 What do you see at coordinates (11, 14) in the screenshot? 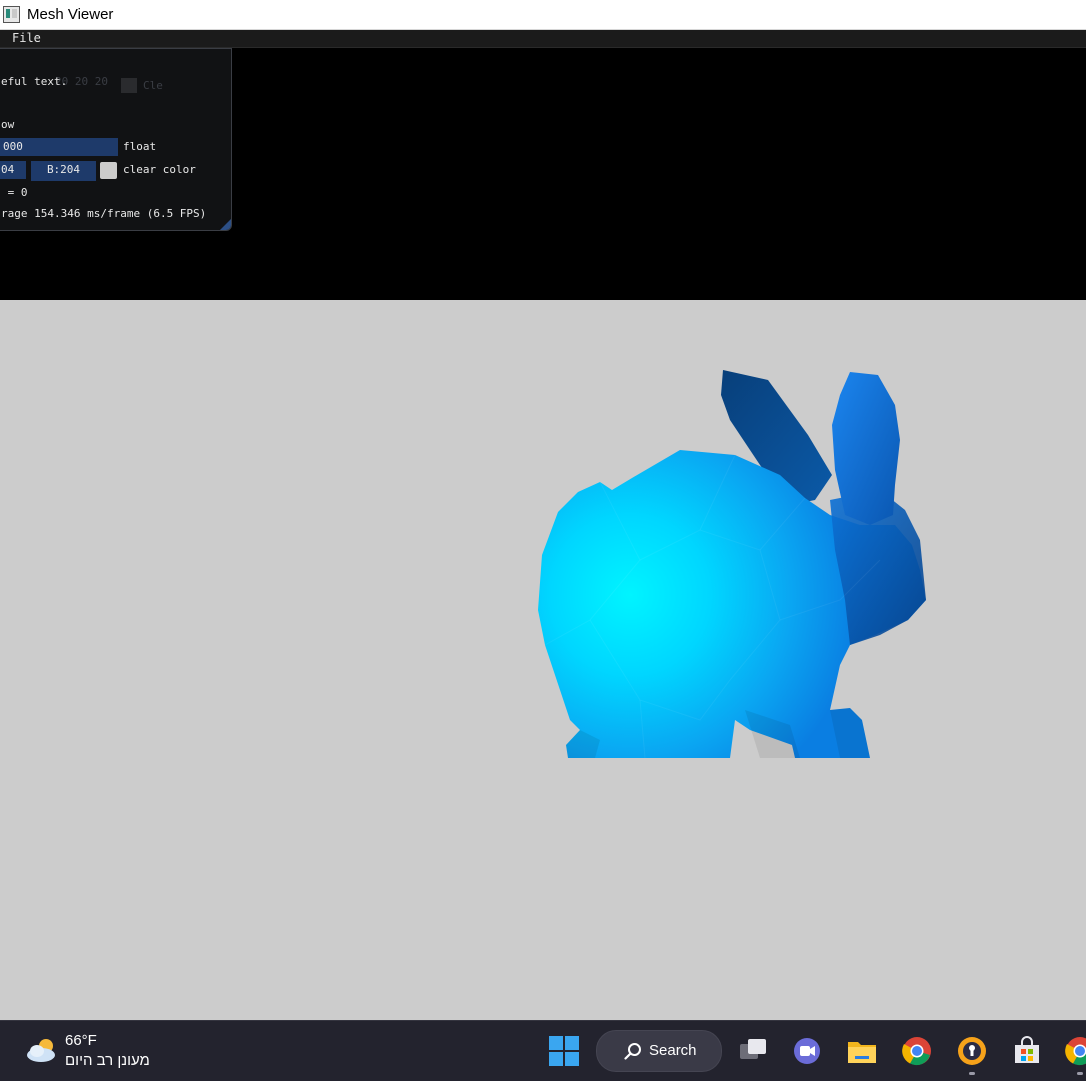
I see `app-icon` at bounding box center [11, 14].